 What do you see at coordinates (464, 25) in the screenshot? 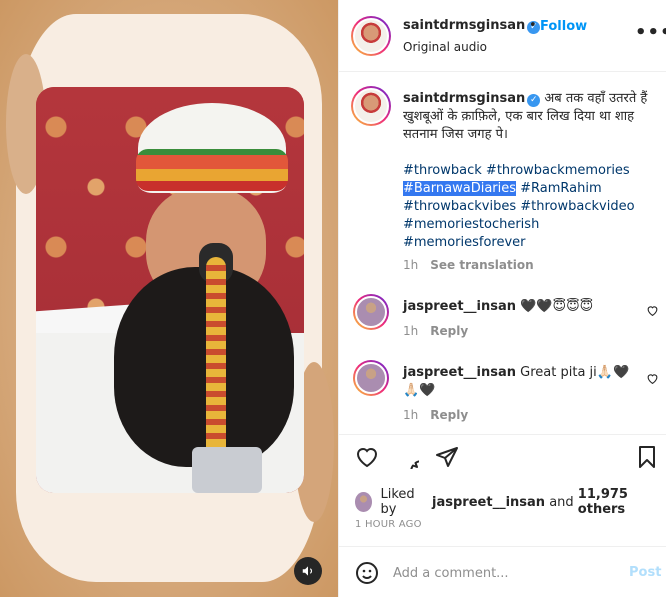
I see `author-username-text: saintdrmsginsan` at bounding box center [464, 25].